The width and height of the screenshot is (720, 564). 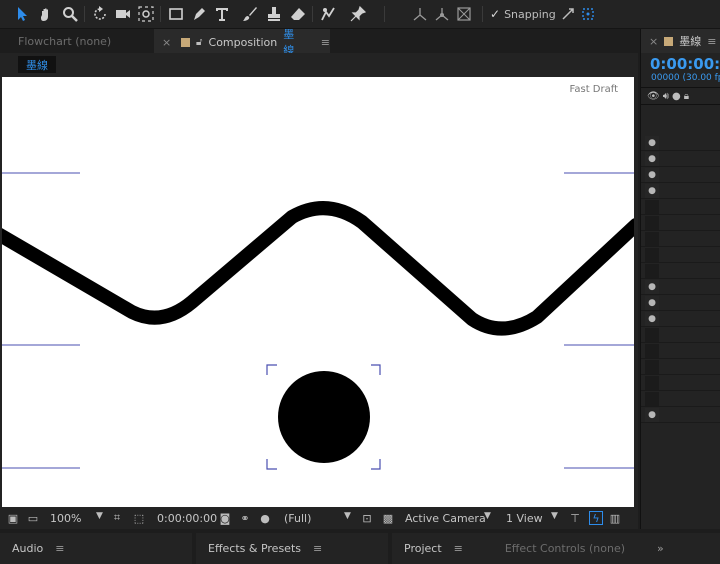 I want to click on toggle-pixel-aspect-icon: ⊤, so click(x=575, y=518).